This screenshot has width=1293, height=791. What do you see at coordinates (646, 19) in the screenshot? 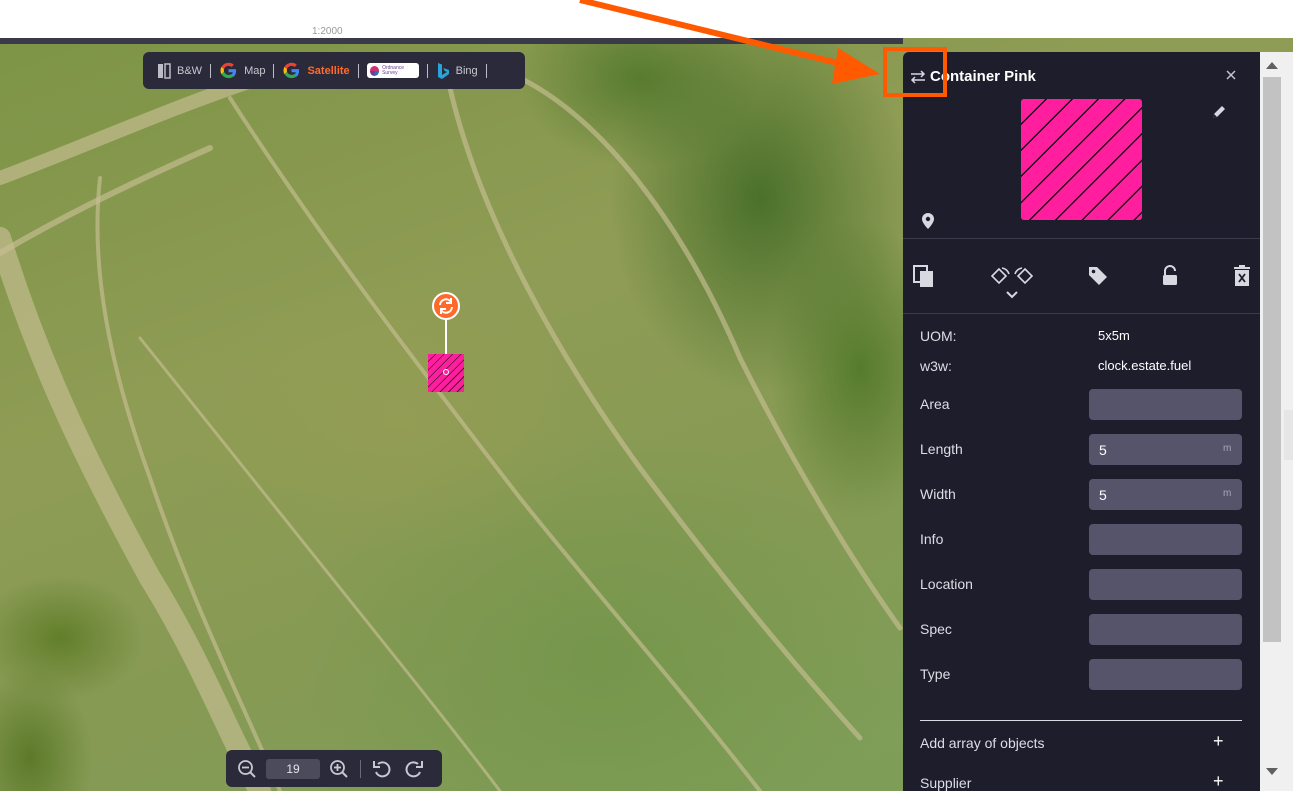
I see `top-strip: 1:2000` at bounding box center [646, 19].